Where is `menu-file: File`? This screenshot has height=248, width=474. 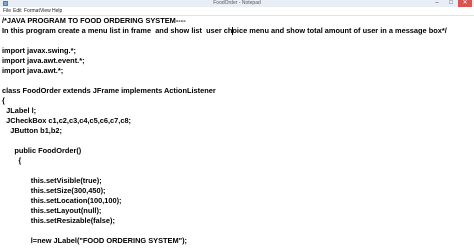
menu-file: File is located at coordinates (7, 11).